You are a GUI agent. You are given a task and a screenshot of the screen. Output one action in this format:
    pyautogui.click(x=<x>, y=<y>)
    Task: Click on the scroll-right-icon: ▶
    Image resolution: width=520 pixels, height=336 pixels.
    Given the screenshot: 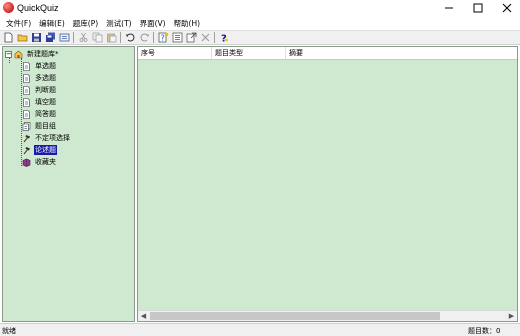 What is the action you would take?
    pyautogui.click(x=511, y=316)
    